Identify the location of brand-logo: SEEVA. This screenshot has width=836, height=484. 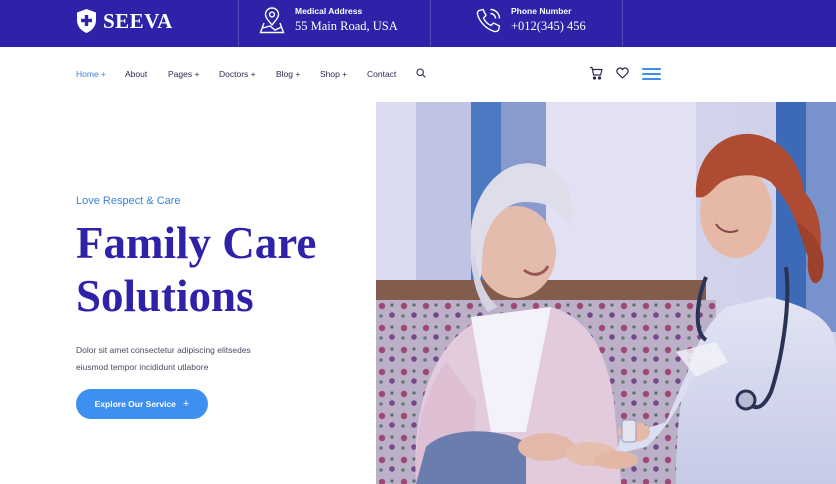
(124, 21).